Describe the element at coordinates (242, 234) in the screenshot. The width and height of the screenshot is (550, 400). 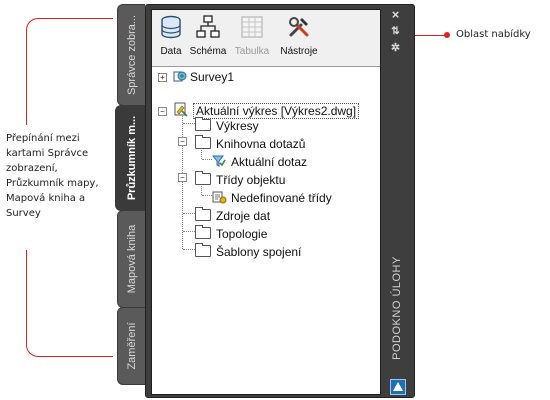
I see `topology-label: Topologie` at that location.